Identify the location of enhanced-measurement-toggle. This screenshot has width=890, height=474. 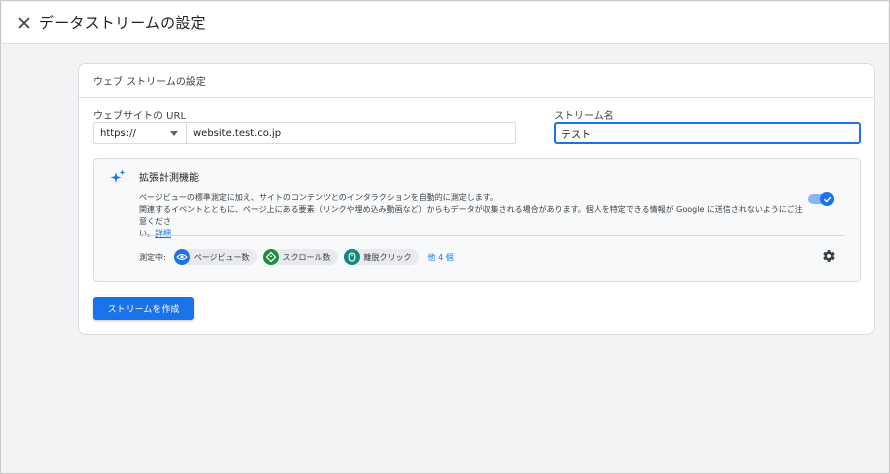
(821, 199).